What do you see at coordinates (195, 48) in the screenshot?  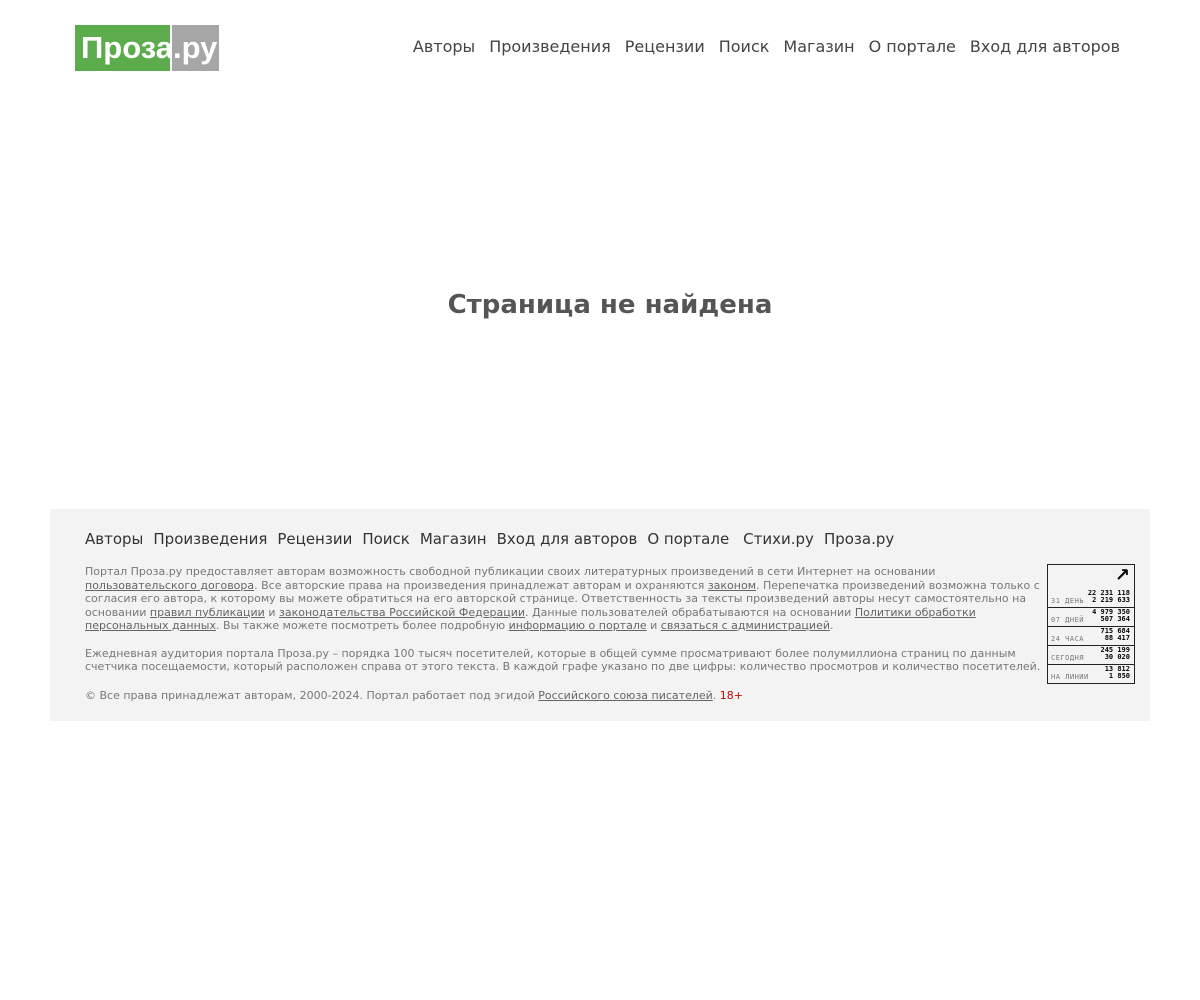 I see `logo-text-domain: .ру` at bounding box center [195, 48].